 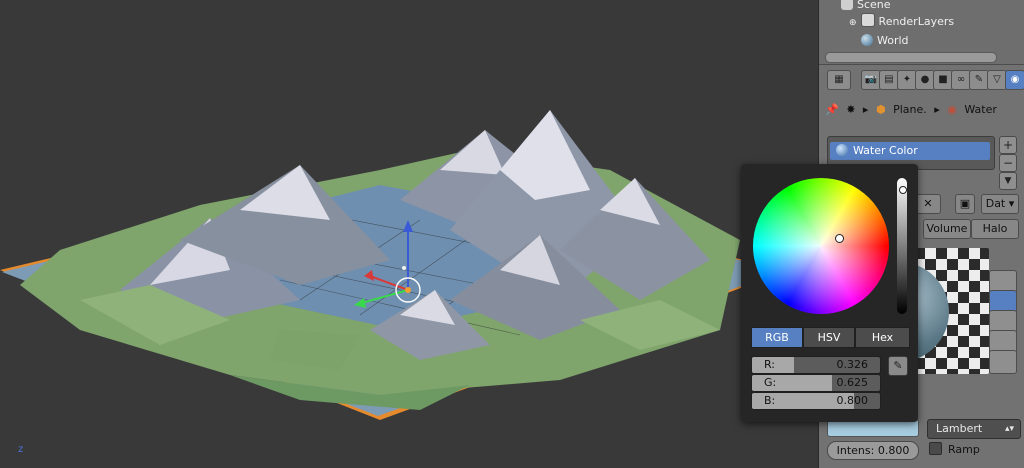 I want to click on world-tab-icon: ●, so click(x=925, y=80).